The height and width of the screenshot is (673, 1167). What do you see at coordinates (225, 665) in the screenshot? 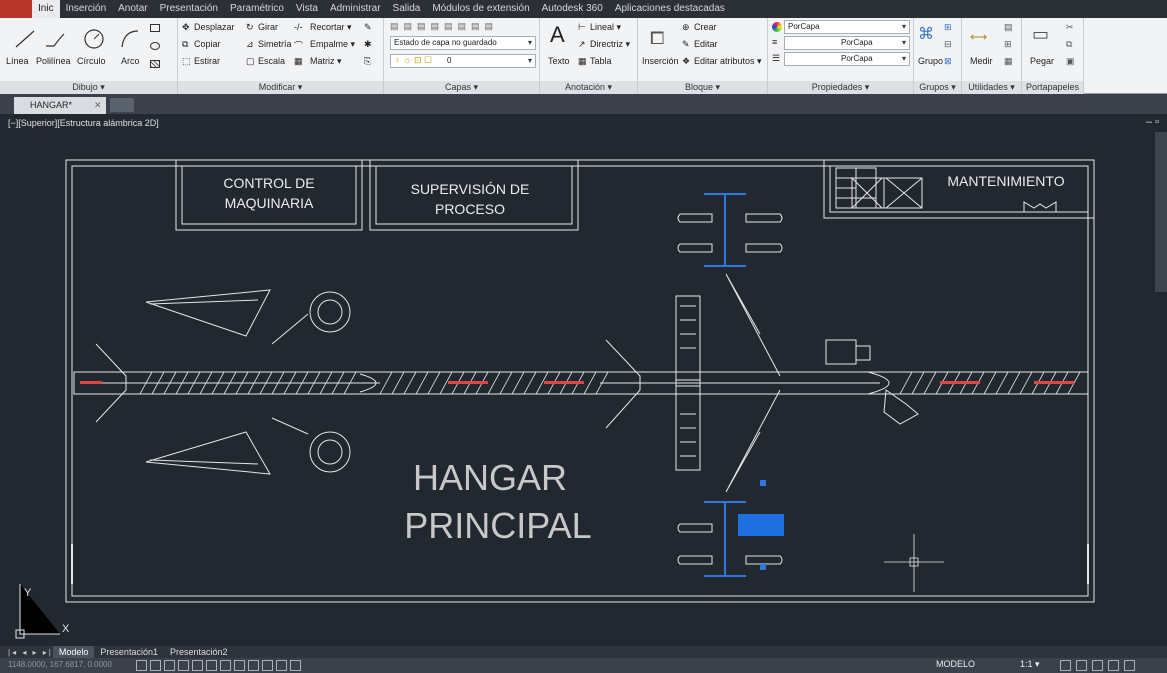
I see `ducs-icon` at bounding box center [225, 665].